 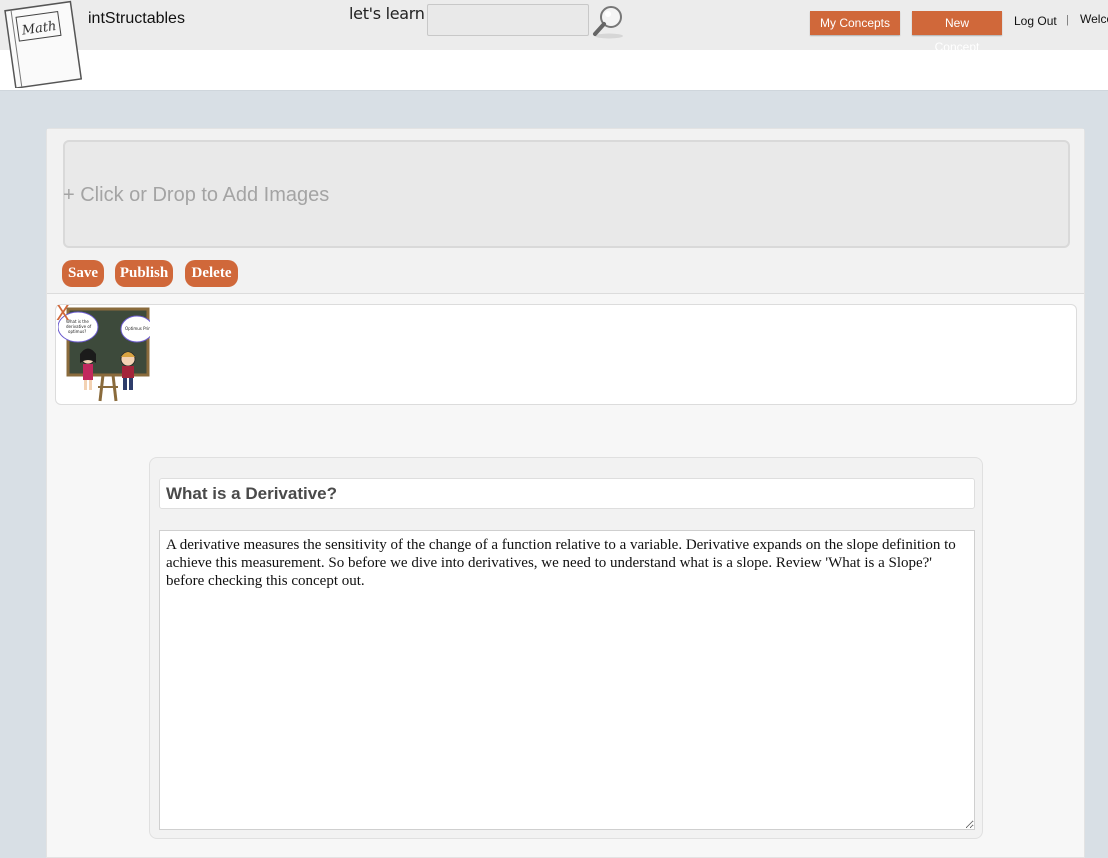 What do you see at coordinates (136, 19) in the screenshot?
I see `brand-name: intStructables` at bounding box center [136, 19].